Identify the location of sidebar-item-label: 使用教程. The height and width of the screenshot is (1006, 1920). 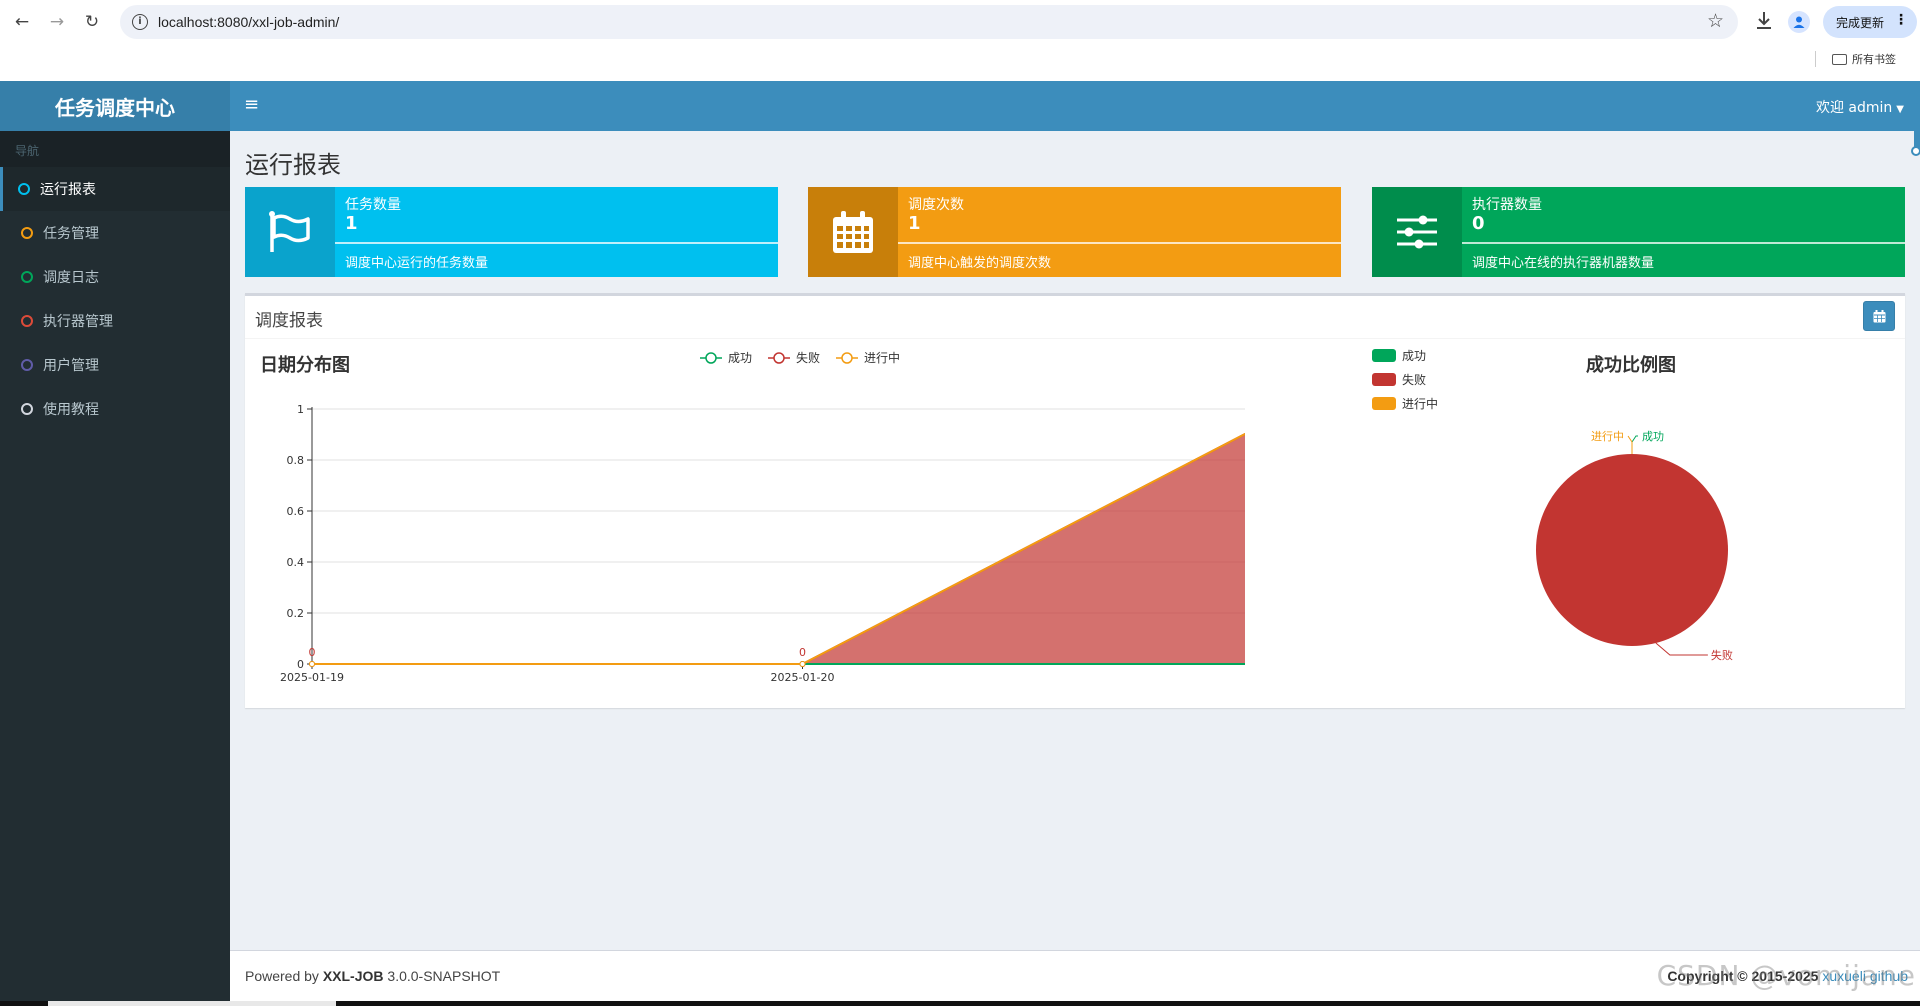
(71, 410).